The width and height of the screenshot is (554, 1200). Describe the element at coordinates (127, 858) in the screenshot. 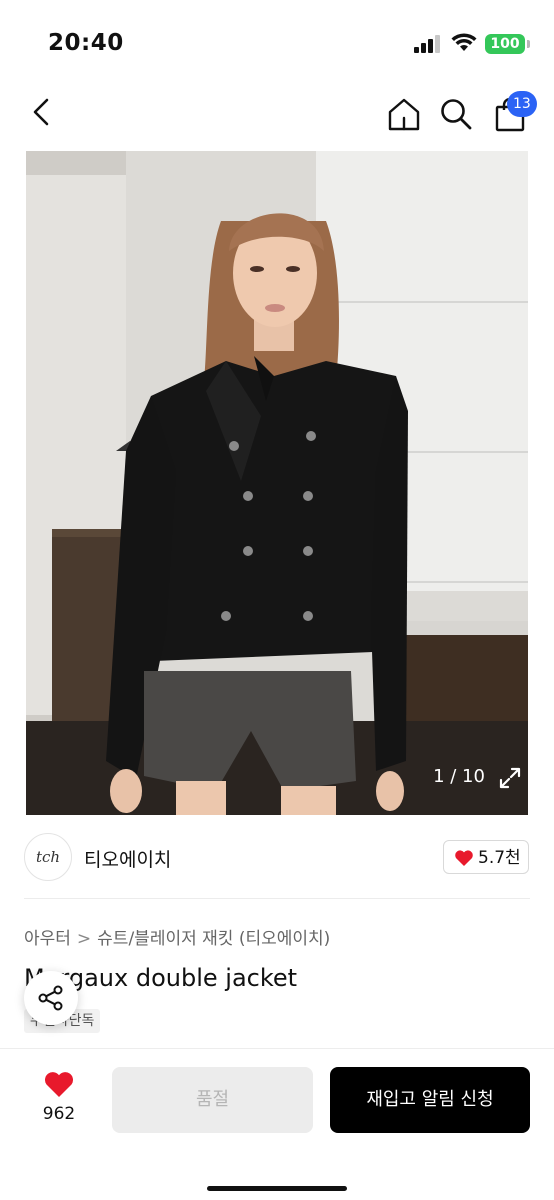

I see `brand-name: 티오에이치` at that location.